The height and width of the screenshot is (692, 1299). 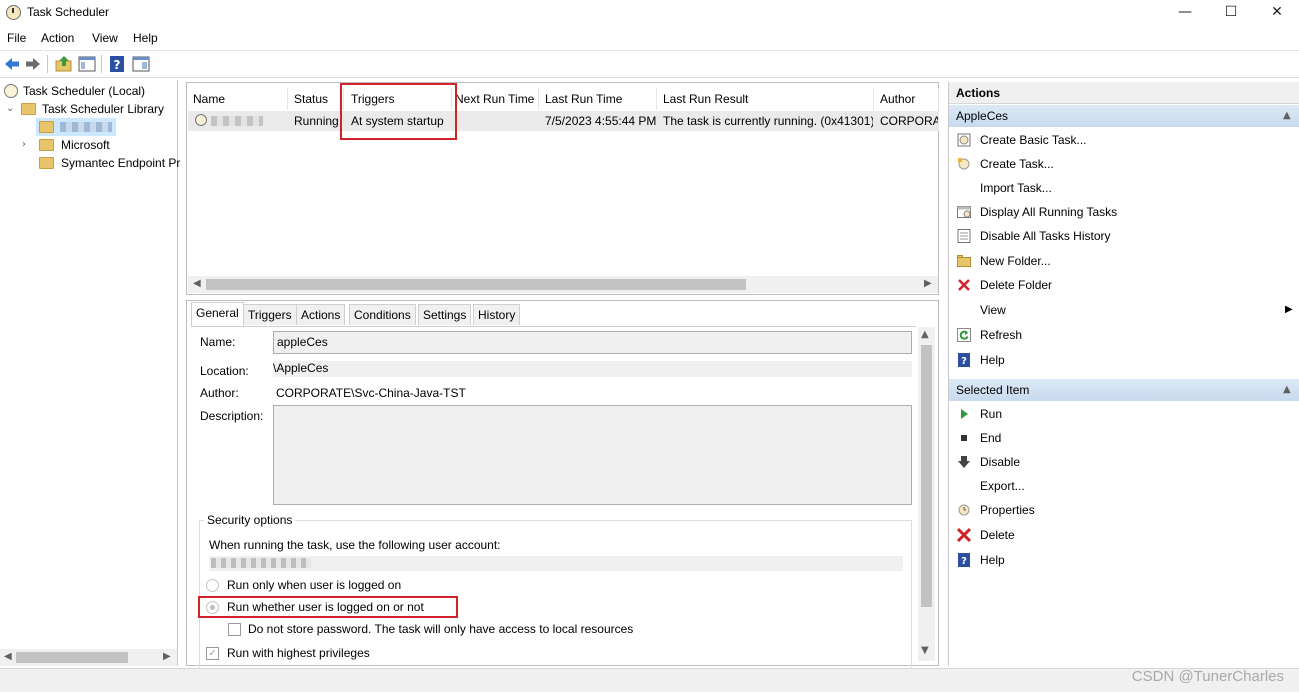 I want to click on tree-item-label: Symantec Endpoint Pr, so click(x=121, y=163).